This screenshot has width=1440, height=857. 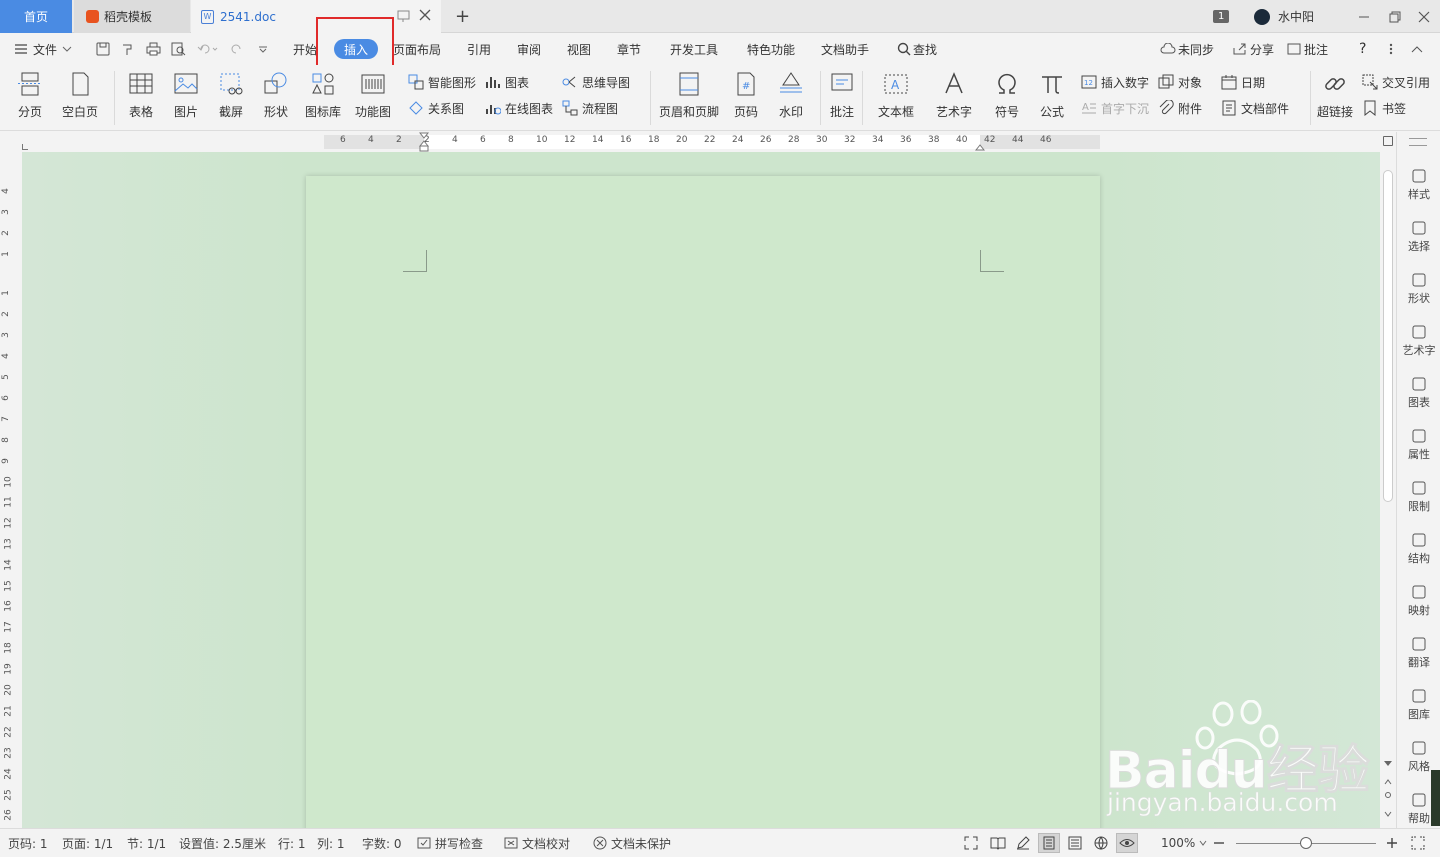 I want to click on split-view-icon, so click(x=1388, y=141).